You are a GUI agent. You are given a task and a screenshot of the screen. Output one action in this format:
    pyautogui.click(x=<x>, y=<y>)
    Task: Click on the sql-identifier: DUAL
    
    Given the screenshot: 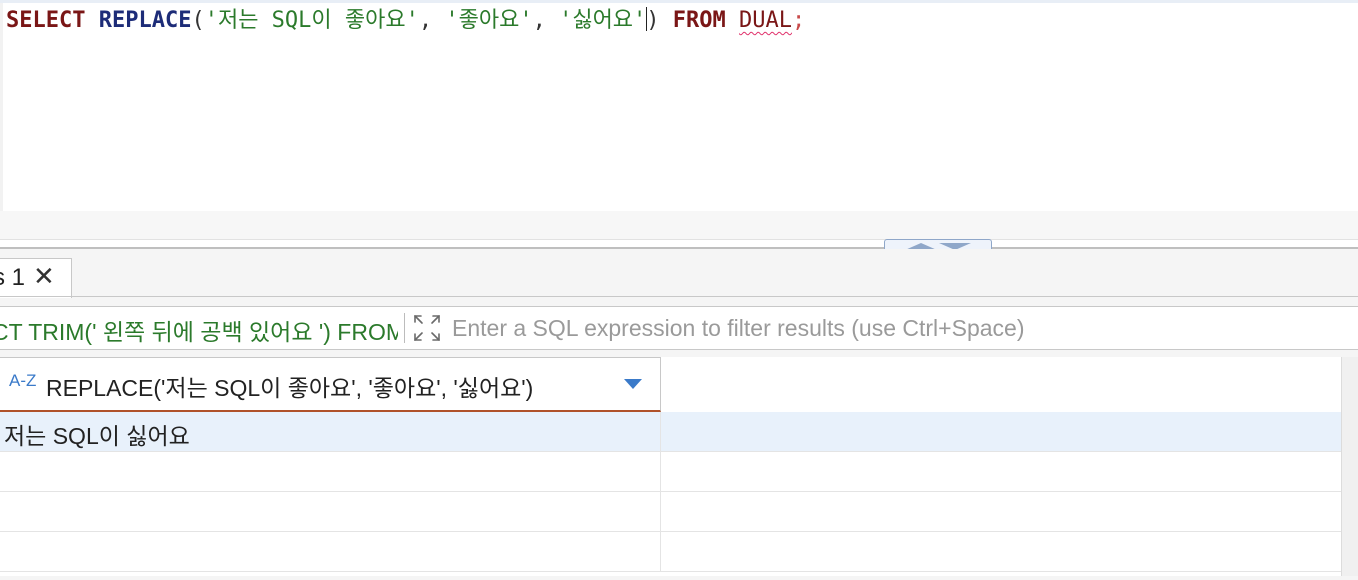 What is the action you would take?
    pyautogui.click(x=766, y=20)
    